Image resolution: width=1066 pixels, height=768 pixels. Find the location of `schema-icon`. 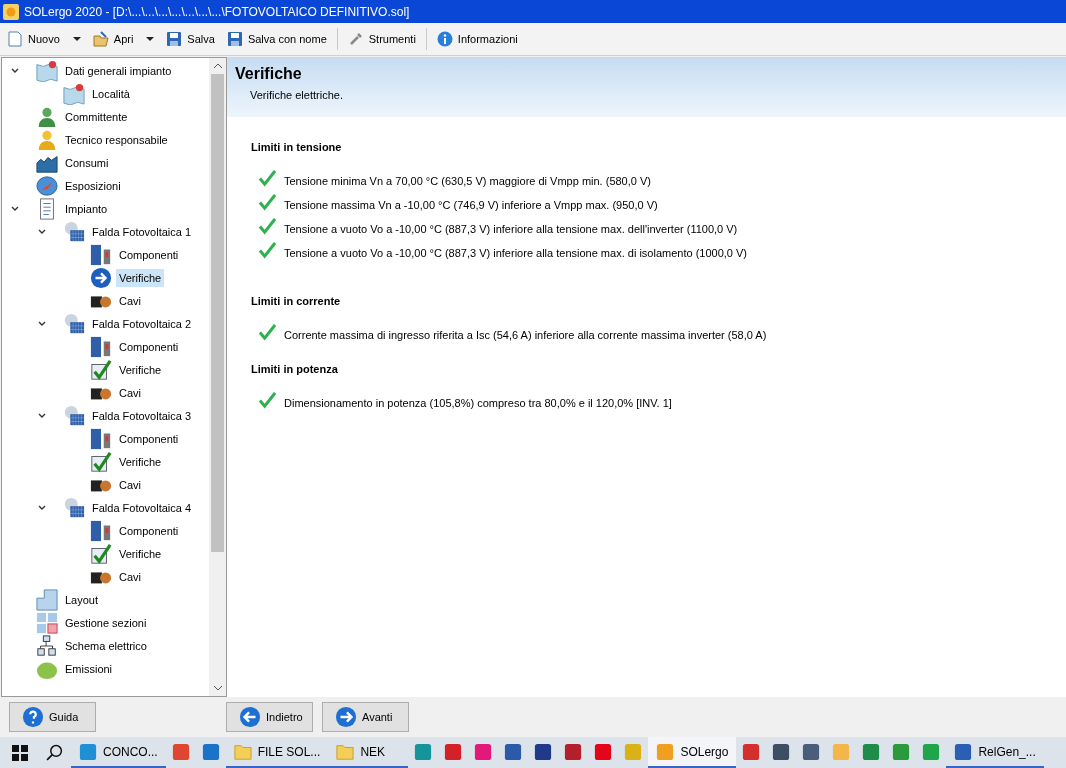

schema-icon is located at coordinates (47, 645).